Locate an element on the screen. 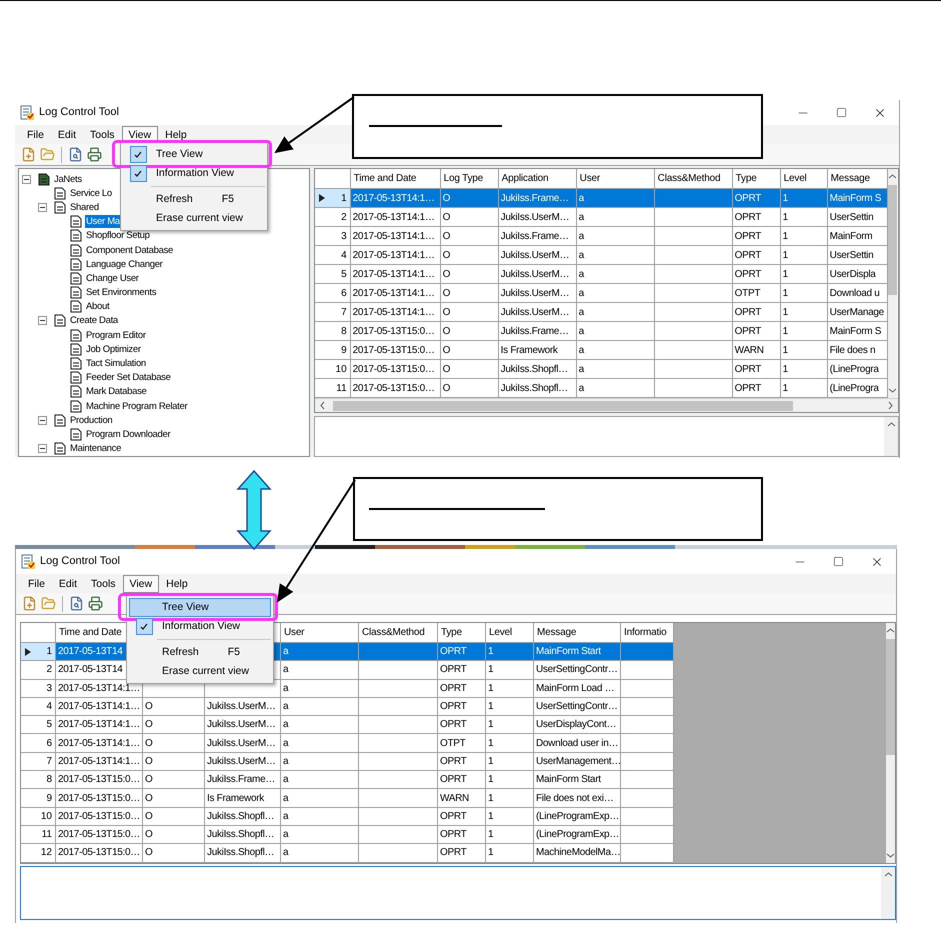 Image resolution: width=941 pixels, height=926 pixels. document-icon is located at coordinates (76, 221).